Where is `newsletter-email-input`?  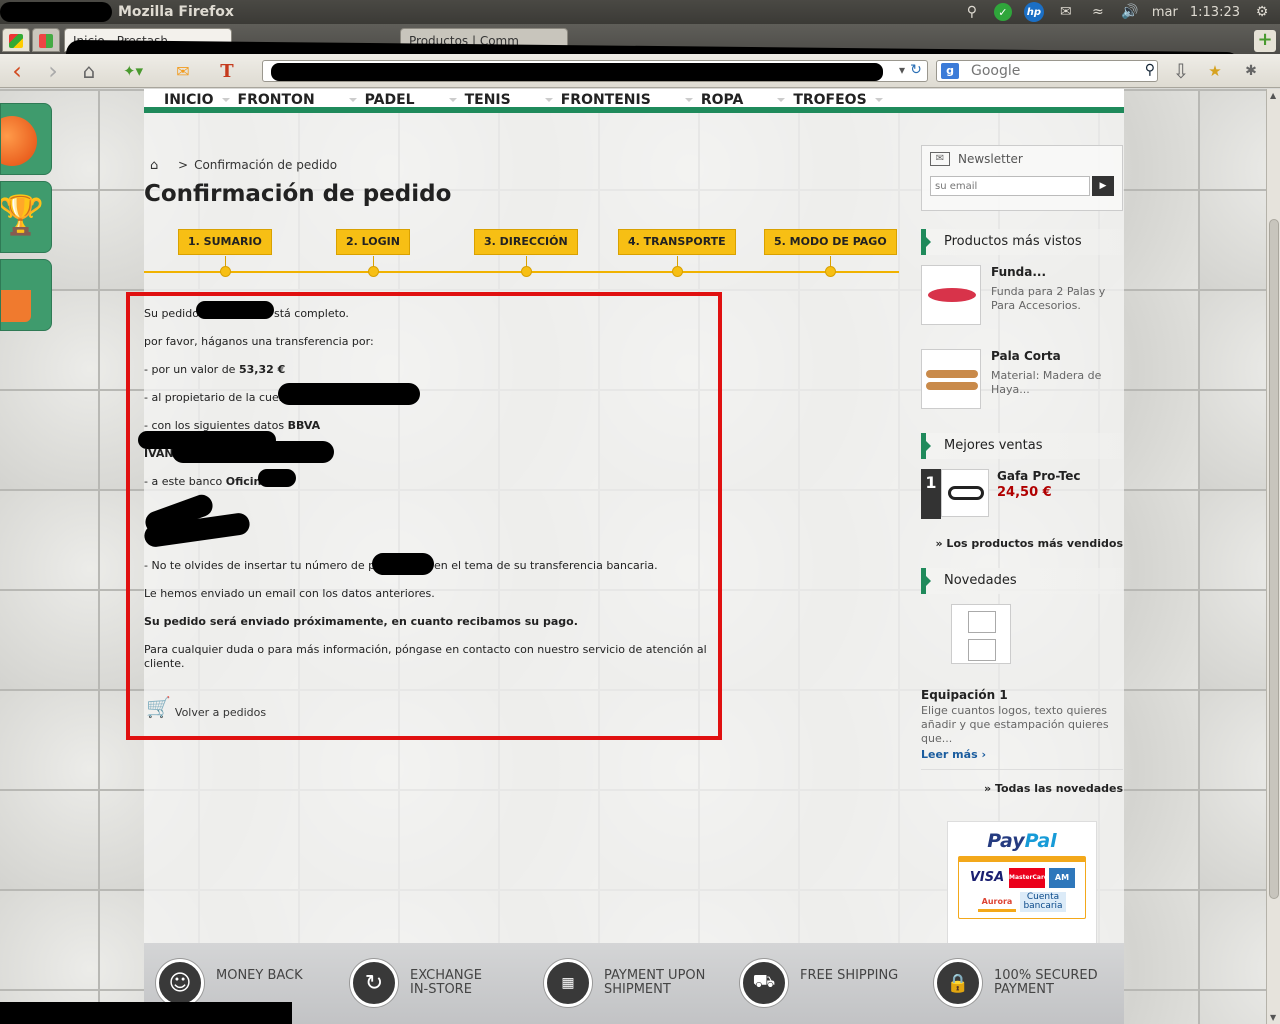
newsletter-email-input is located at coordinates (1010, 186).